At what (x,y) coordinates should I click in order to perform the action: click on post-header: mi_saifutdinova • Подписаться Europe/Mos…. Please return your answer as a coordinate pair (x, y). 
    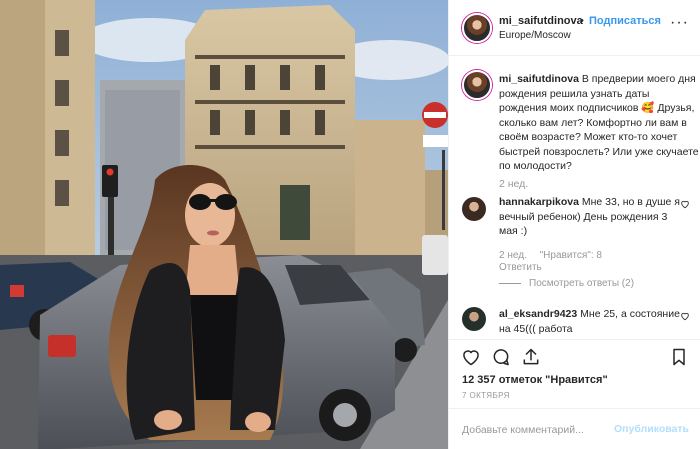
    Looking at the image, I should click on (574, 28).